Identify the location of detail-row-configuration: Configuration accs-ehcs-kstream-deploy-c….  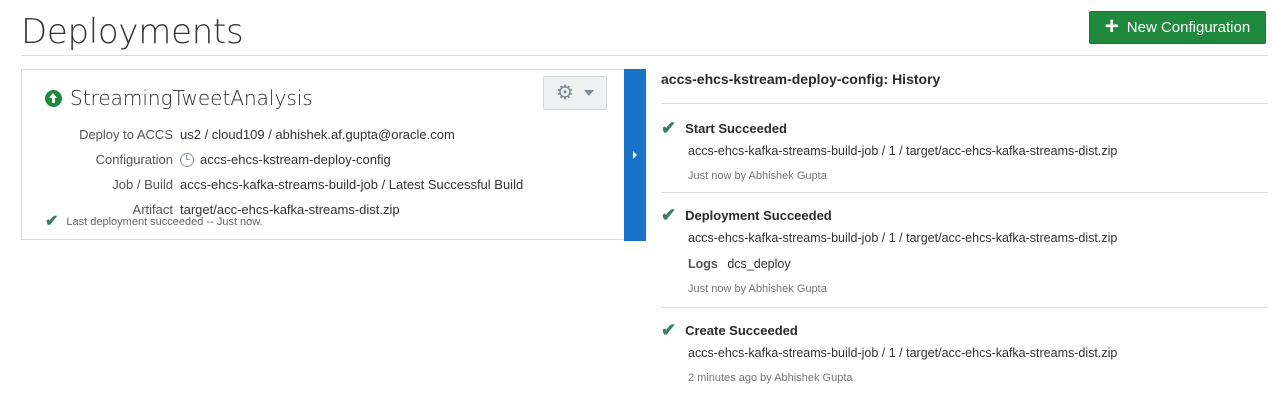
(322, 159).